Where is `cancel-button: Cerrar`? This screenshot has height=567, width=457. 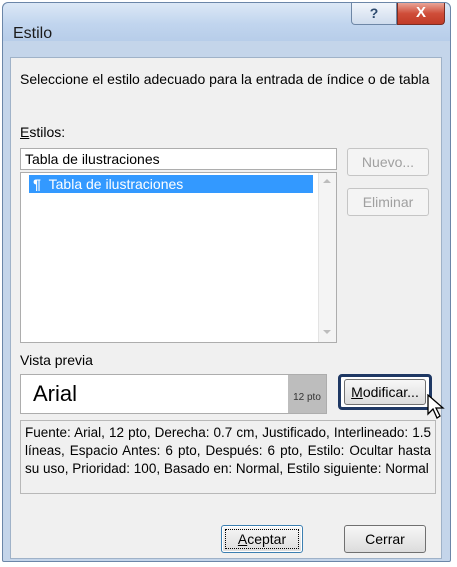 cancel-button: Cerrar is located at coordinates (385, 539).